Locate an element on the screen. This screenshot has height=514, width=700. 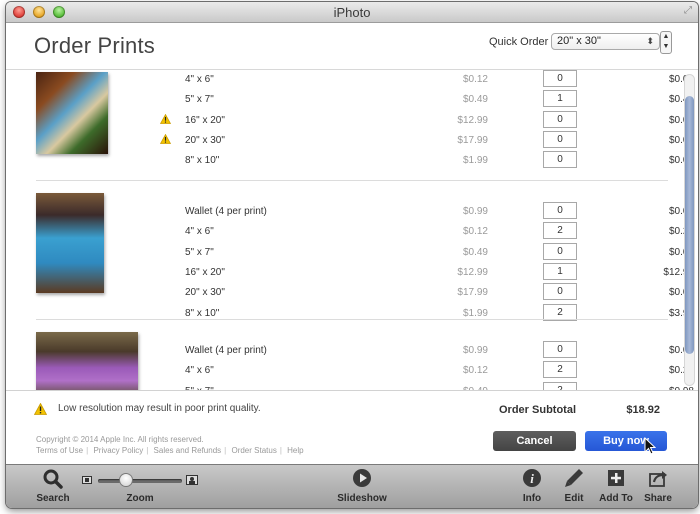
print-size-row: 4" x 6" $0.12 2 $0.24 is located at coordinates (425, 371).